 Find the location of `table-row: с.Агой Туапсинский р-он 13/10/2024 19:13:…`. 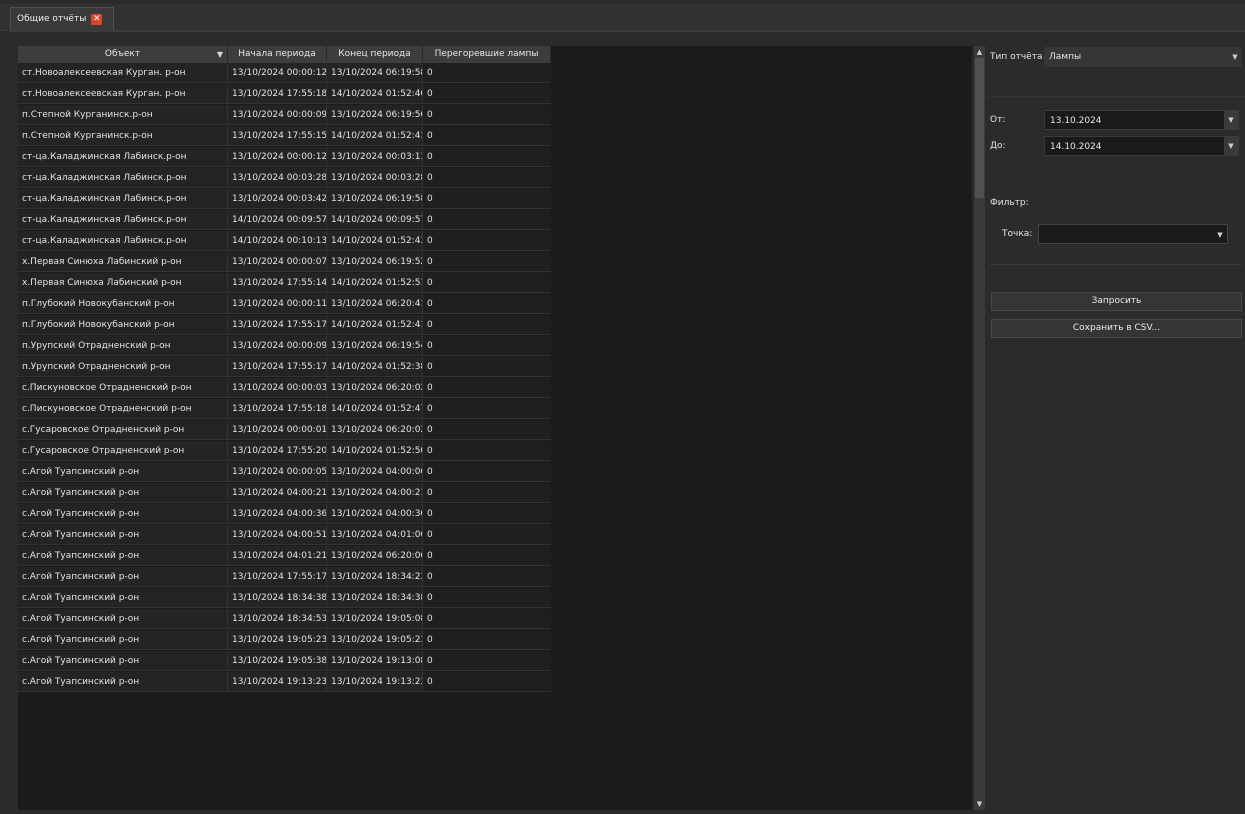

table-row: с.Агой Туапсинский р-он 13/10/2024 19:13:… is located at coordinates (495, 682).